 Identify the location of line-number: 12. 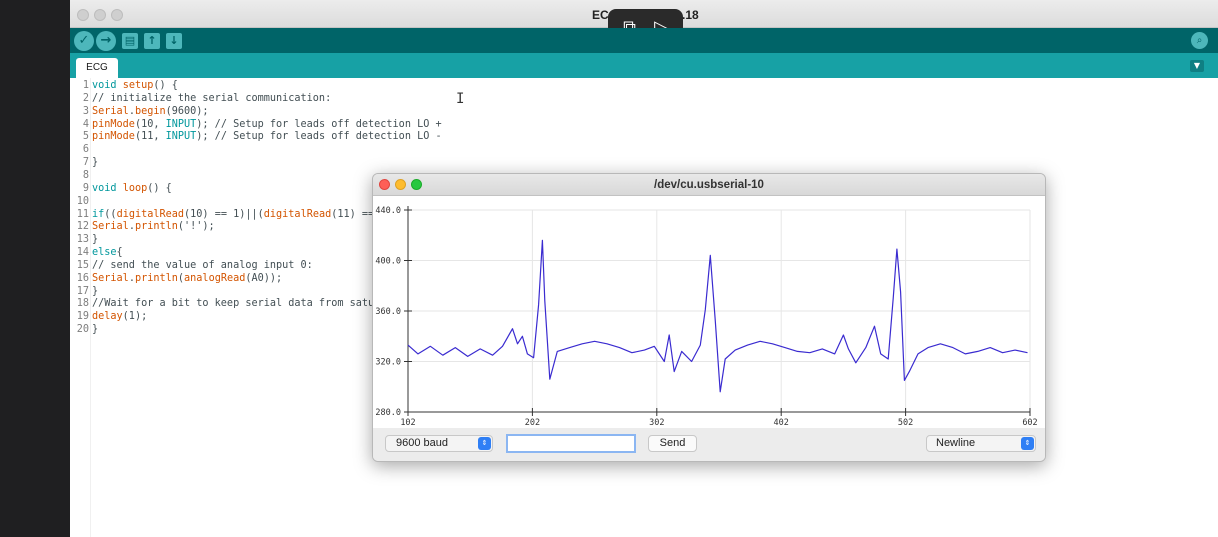
(82, 227).